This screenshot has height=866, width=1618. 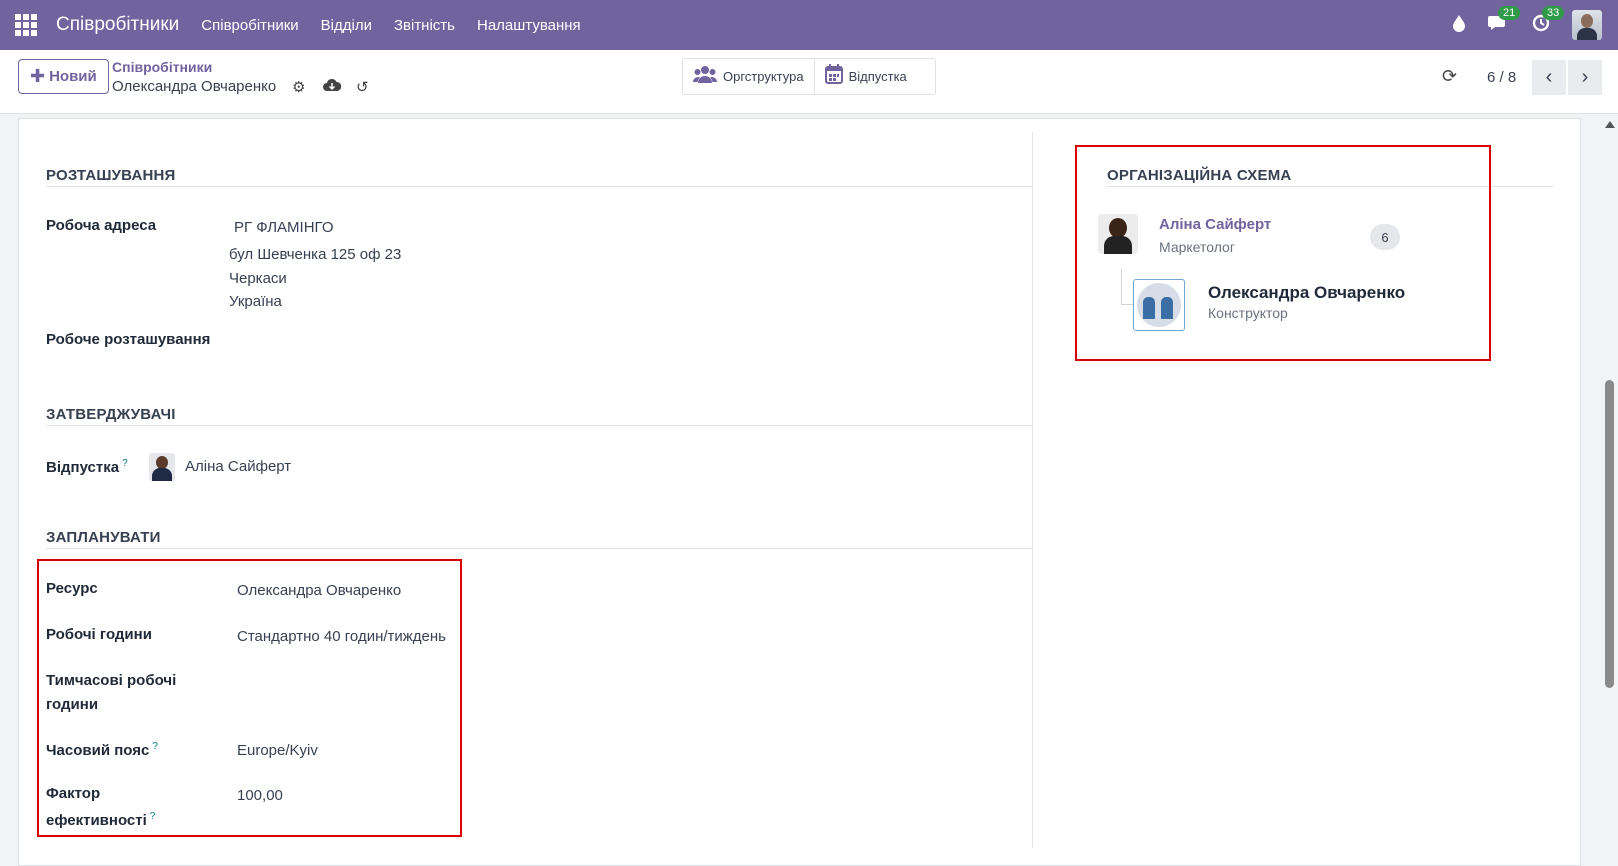 I want to click on time-off-approver-label: Відпустка?, so click(x=87, y=466).